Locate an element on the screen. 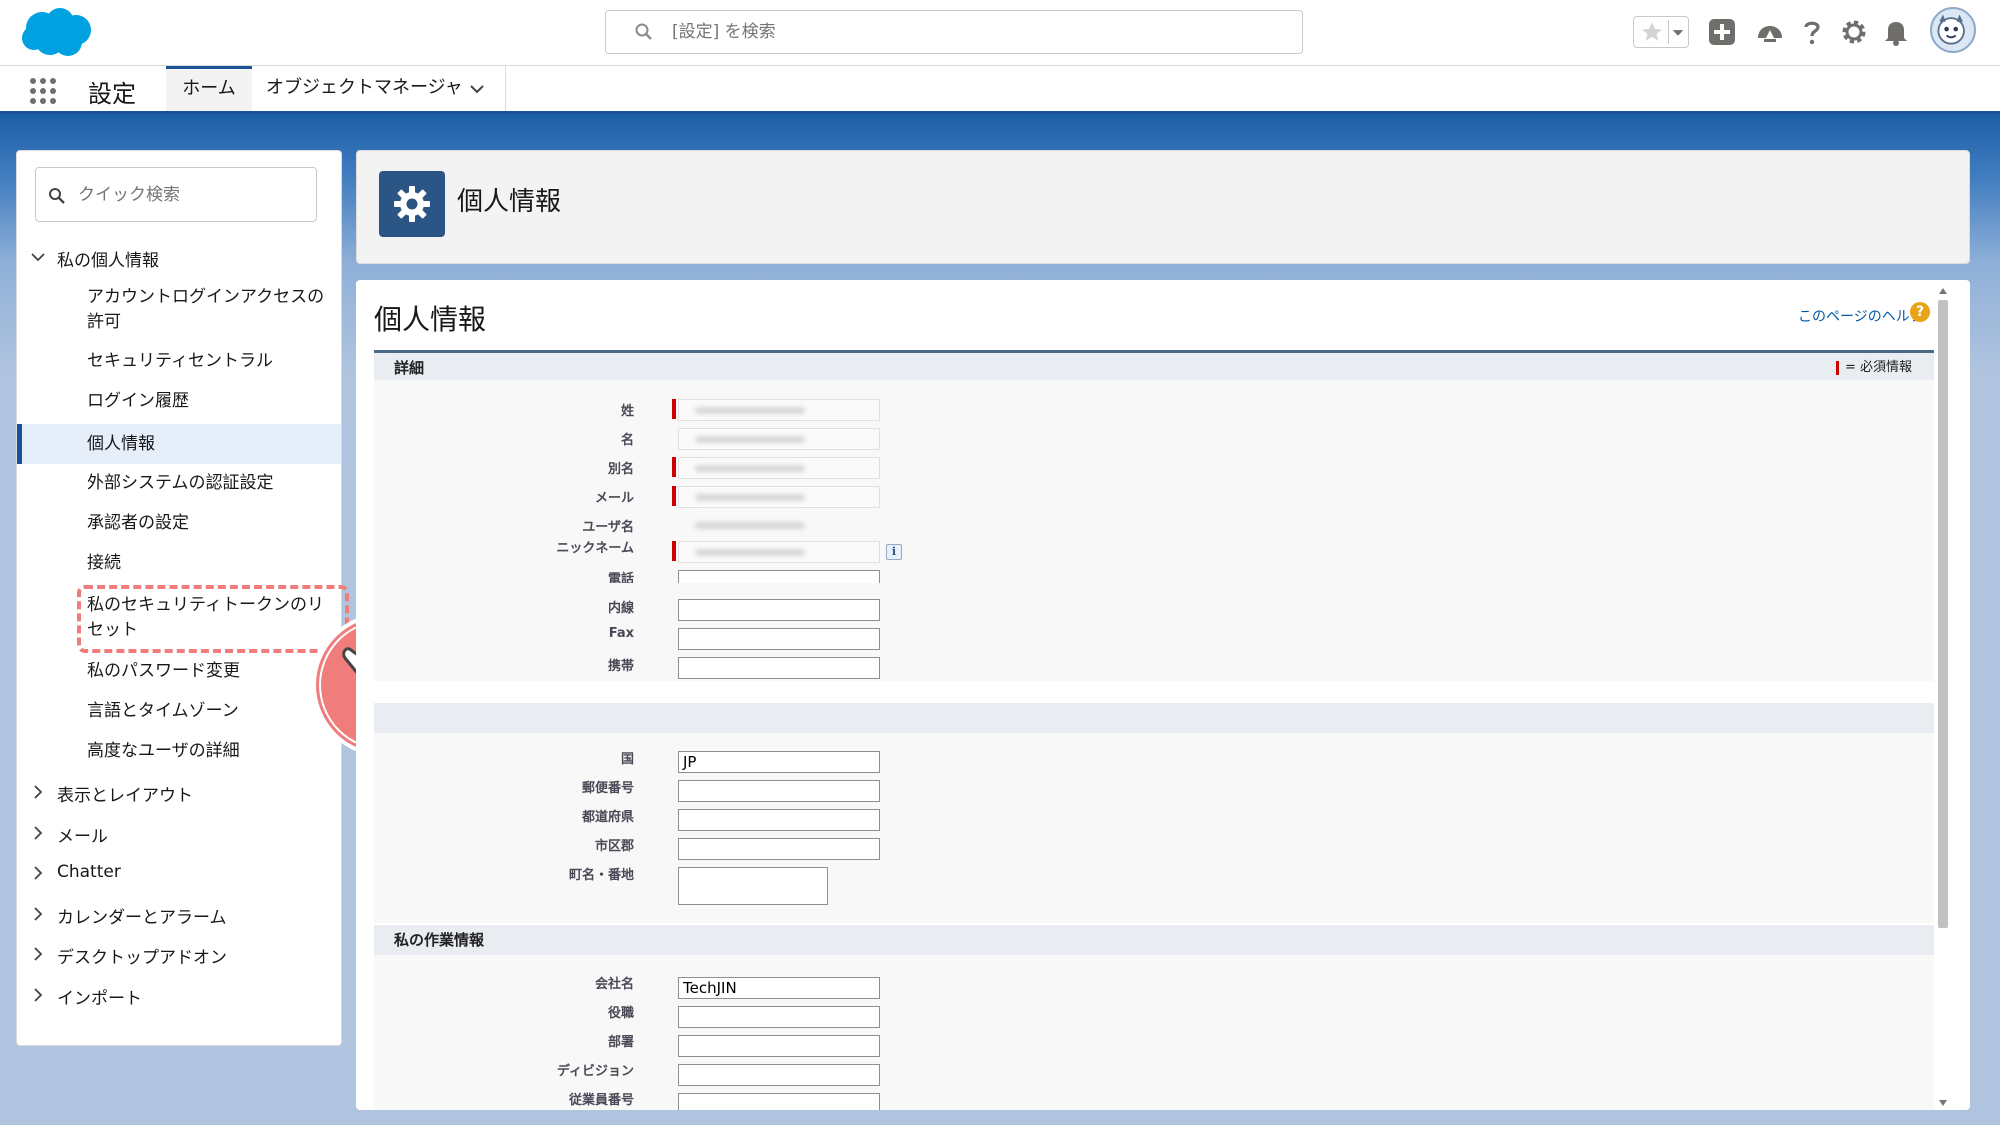  scroll-down-arrow is located at coordinates (1943, 1103).